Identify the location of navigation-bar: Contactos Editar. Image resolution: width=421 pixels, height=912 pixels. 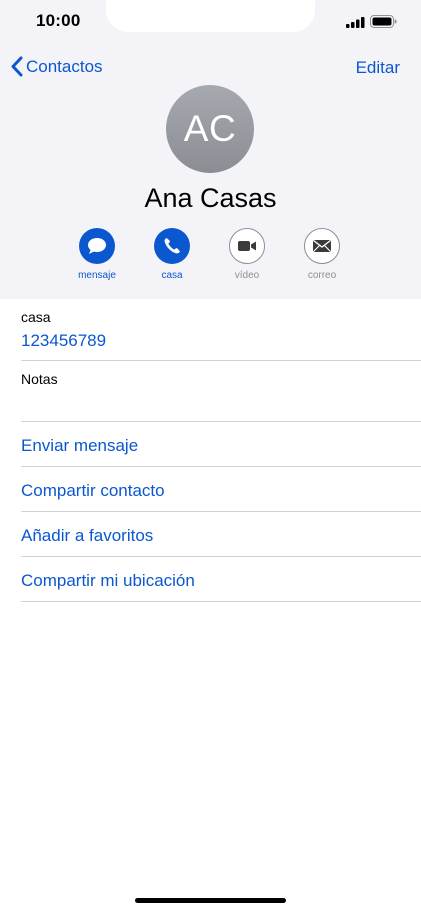
(210, 68).